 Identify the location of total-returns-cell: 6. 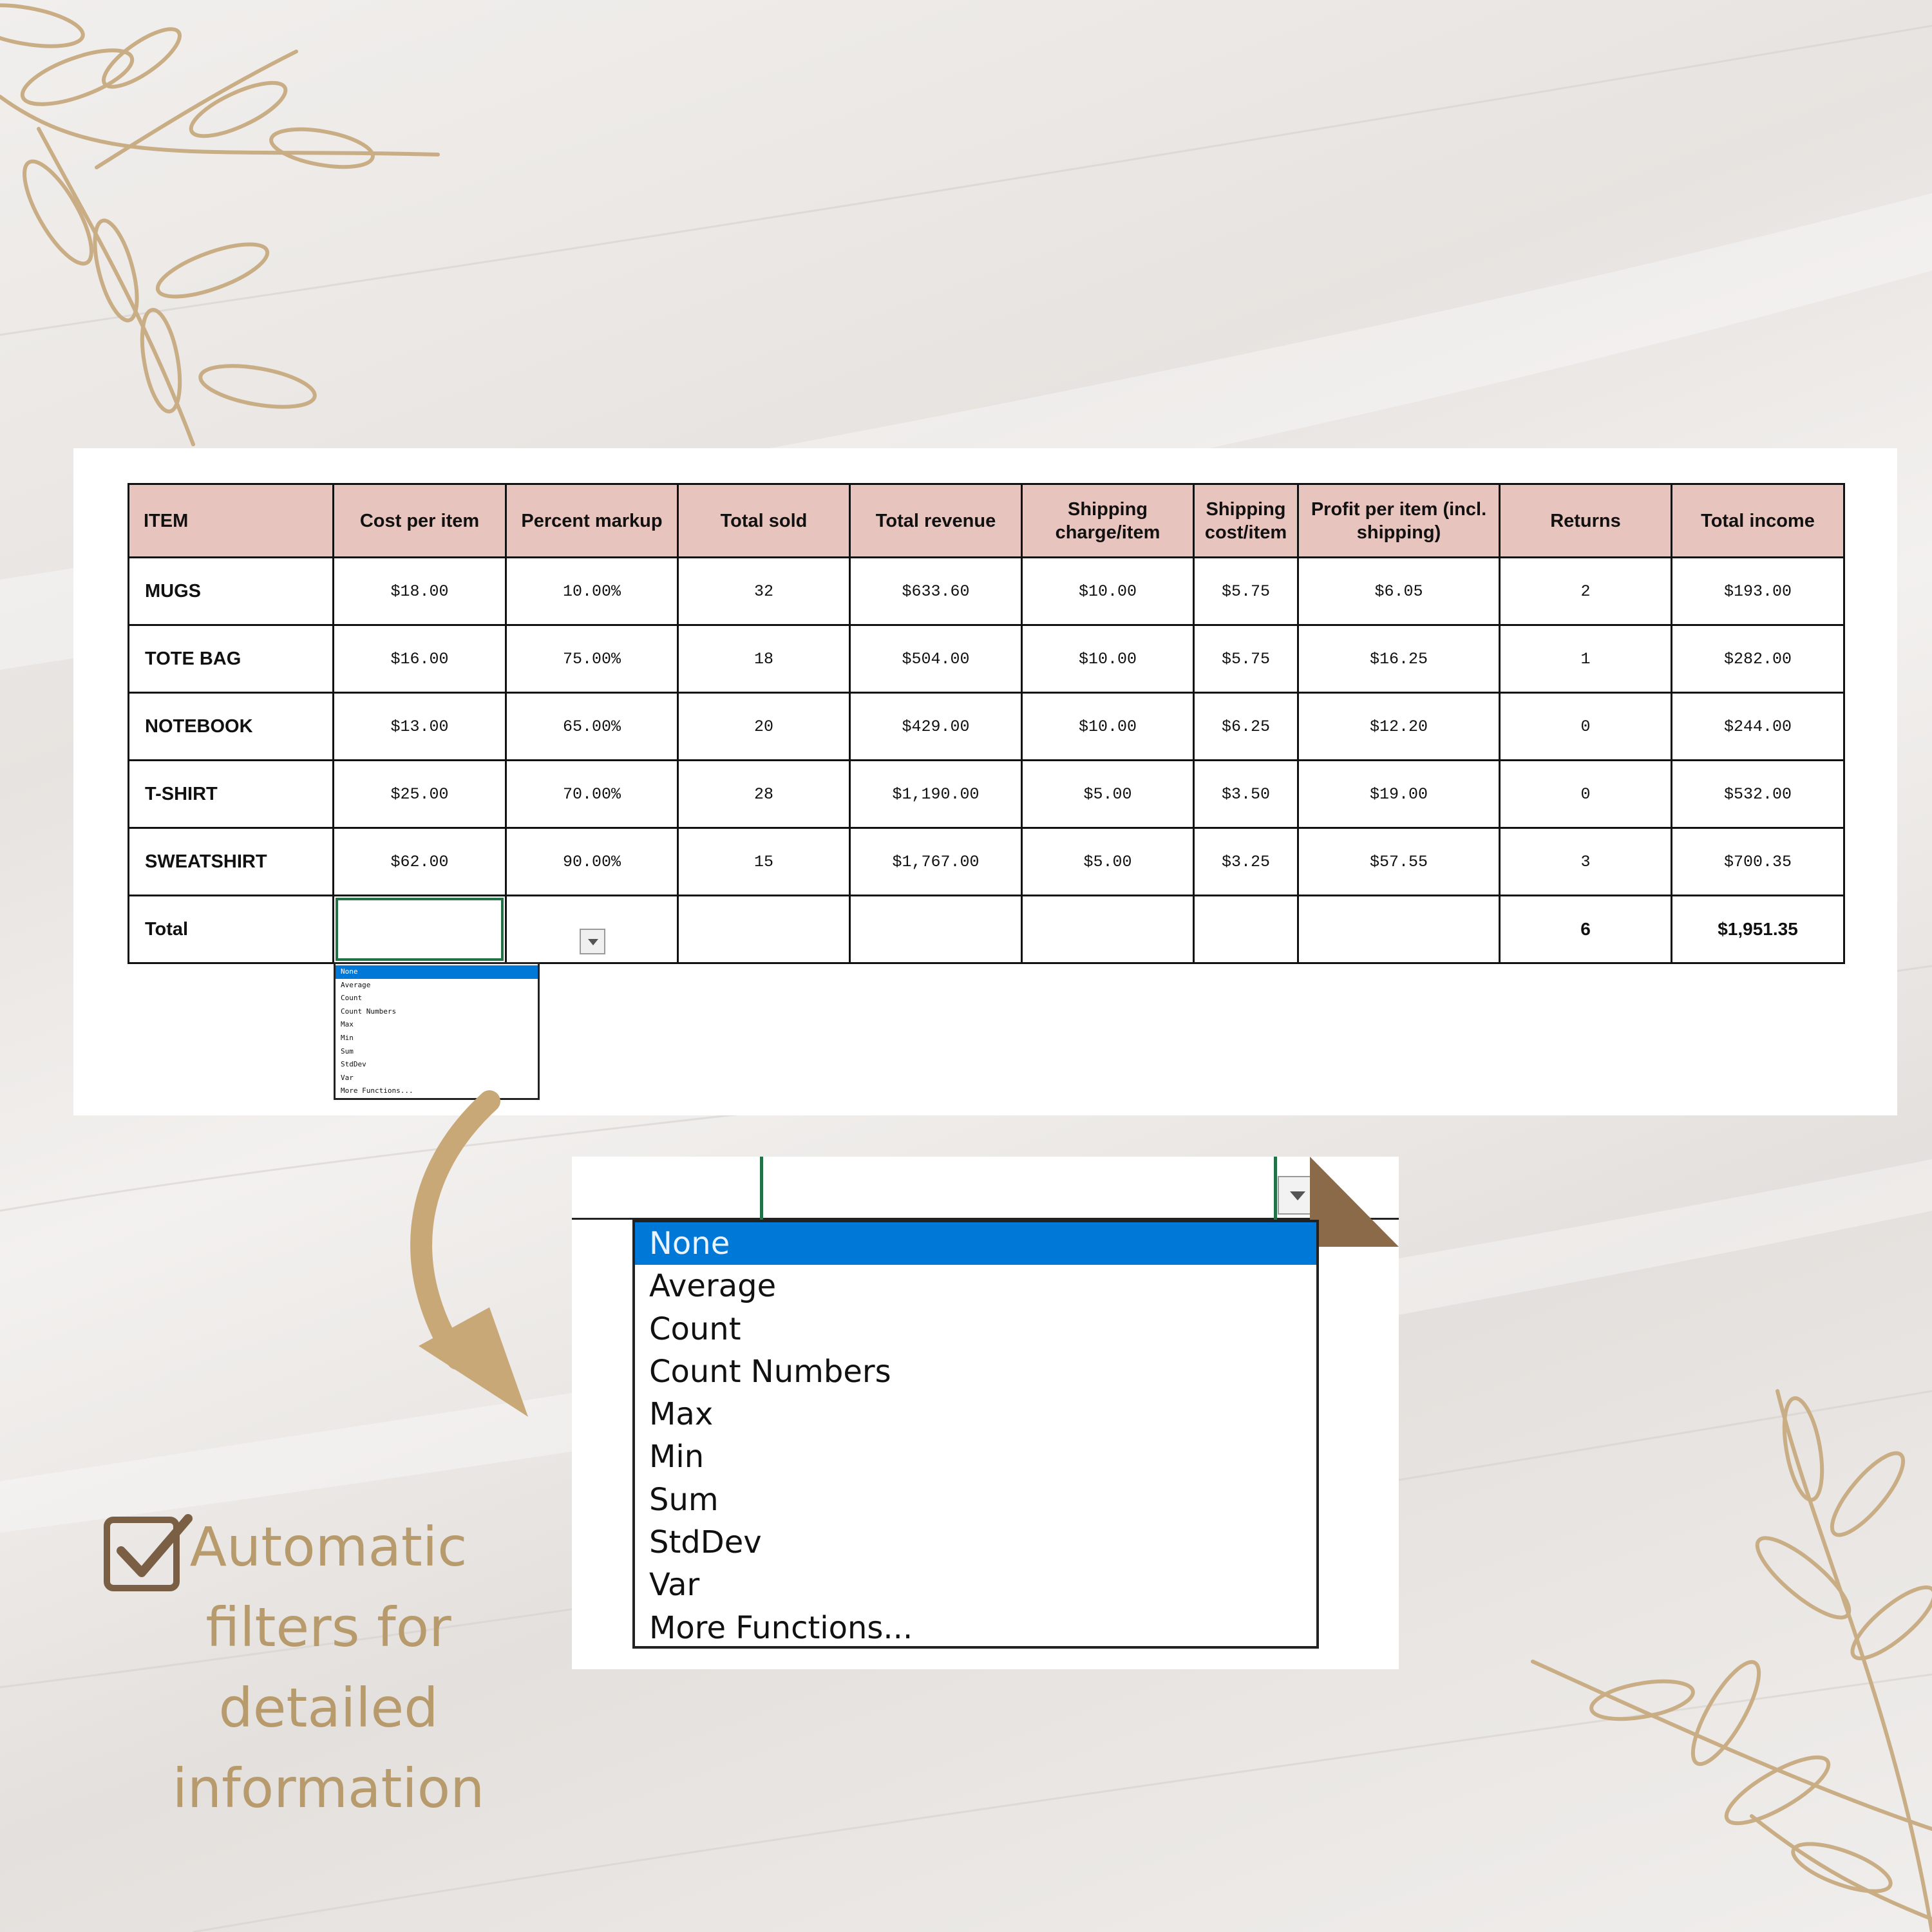
(1585, 930).